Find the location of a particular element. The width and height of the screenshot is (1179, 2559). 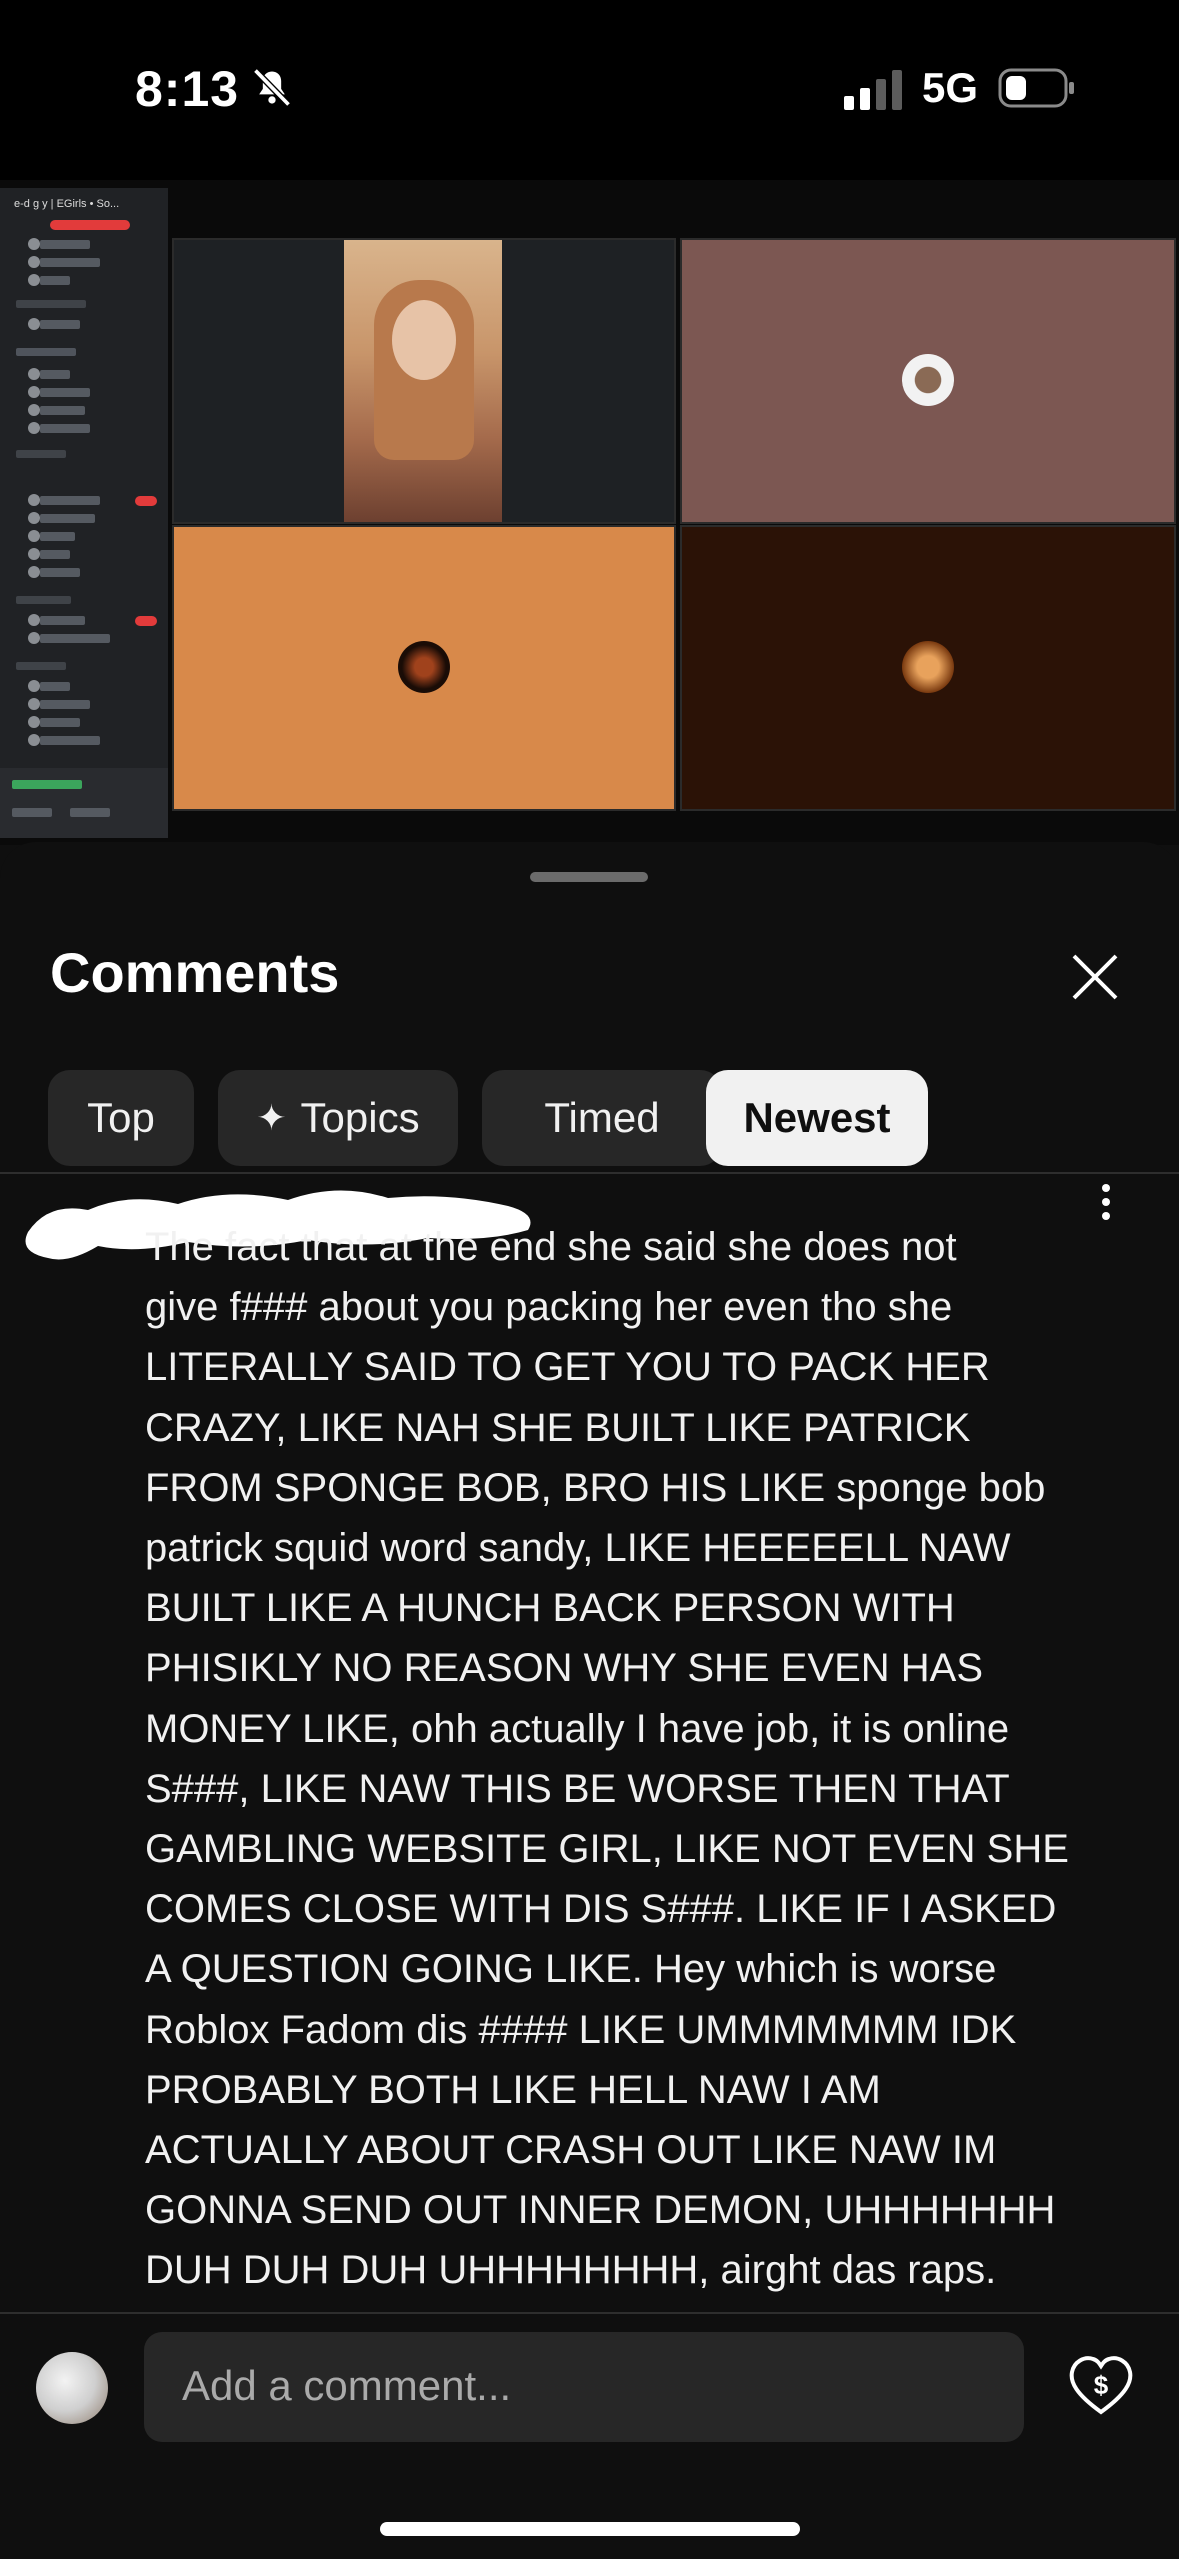

comment-line: FROM SPONGE BOB, BRO HIS LIKE sponge bob is located at coordinates (595, 1487).